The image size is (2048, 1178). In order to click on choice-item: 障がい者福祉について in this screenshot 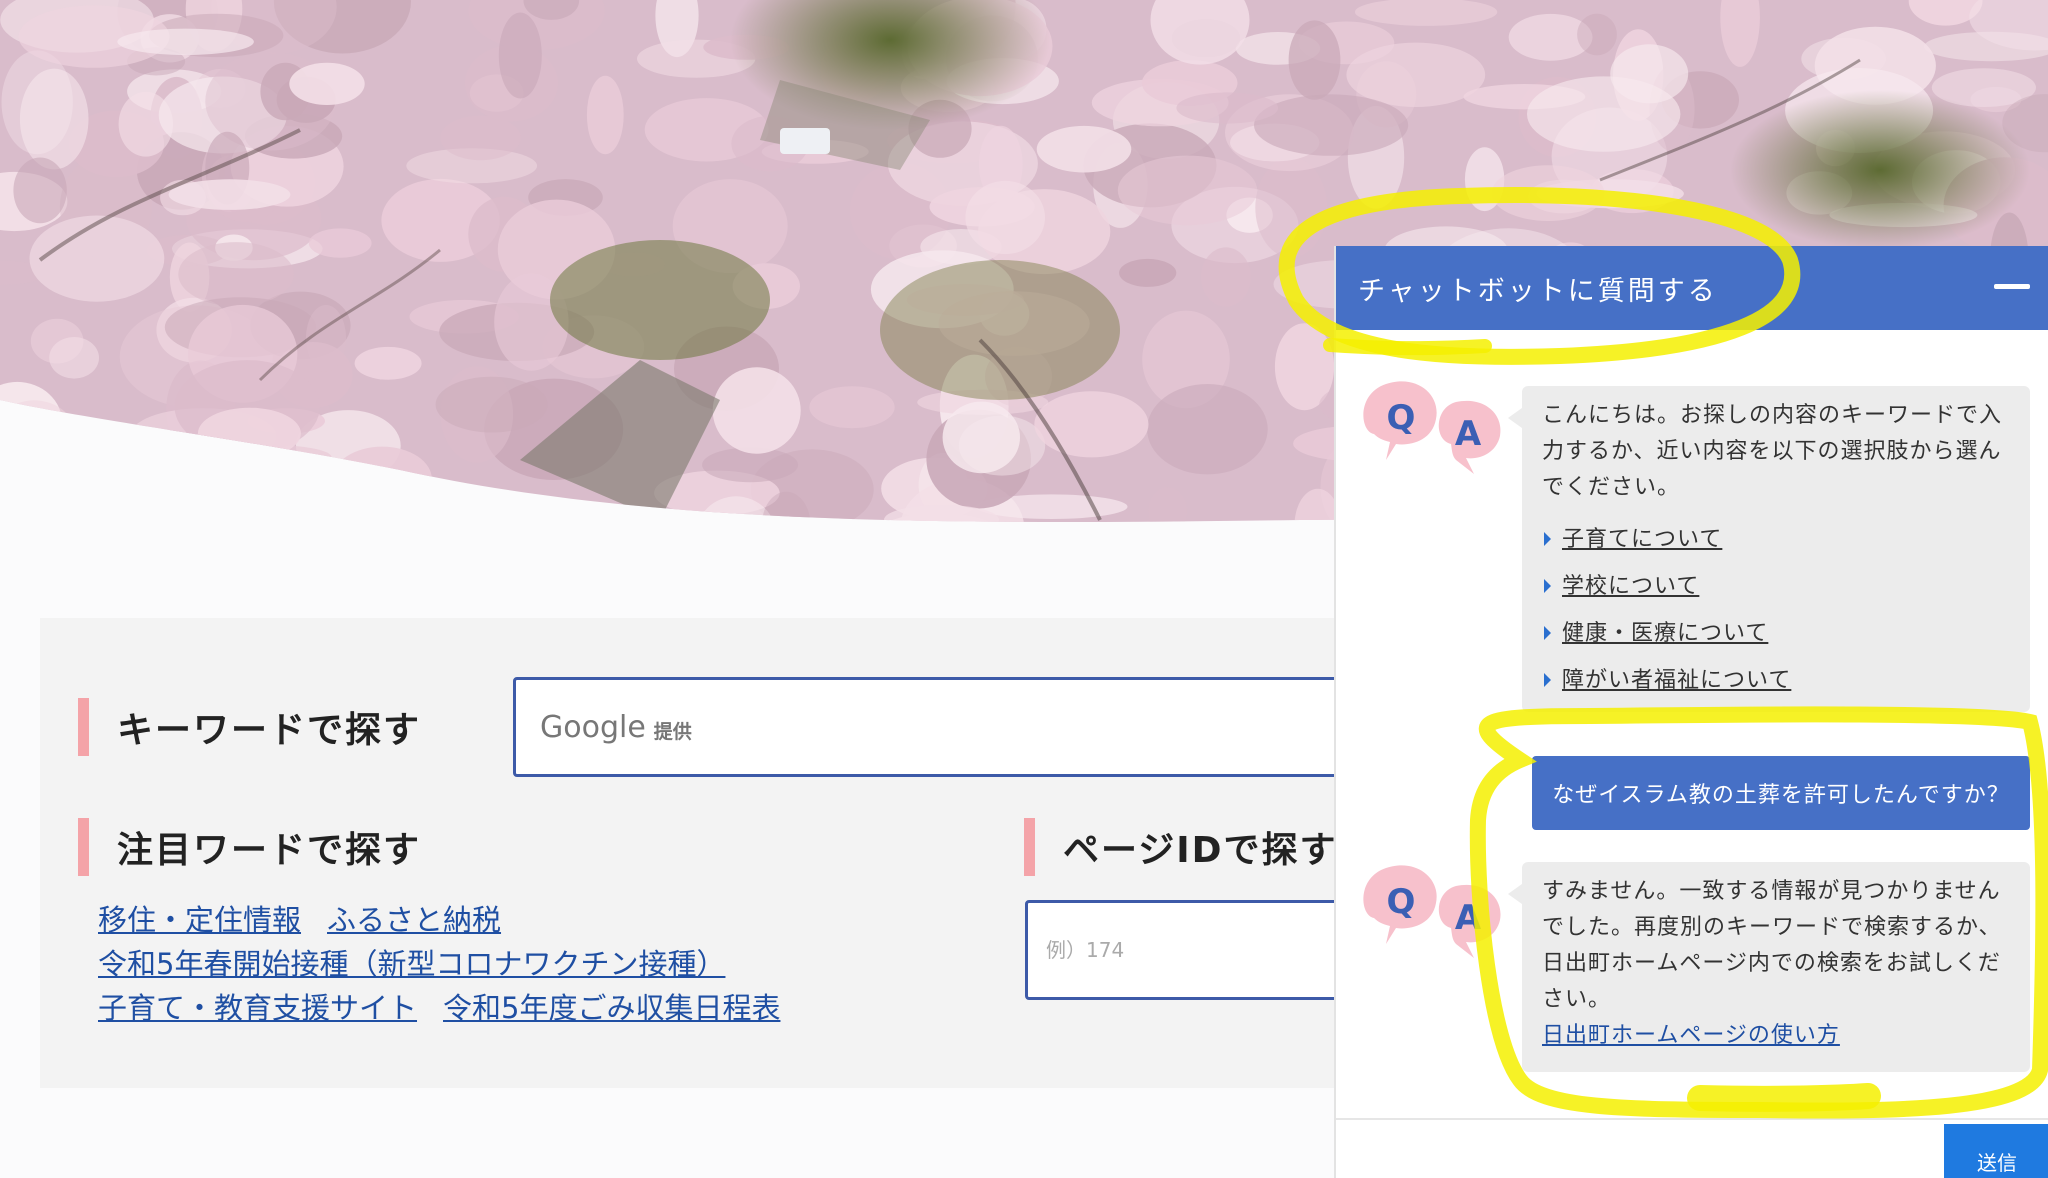, I will do `click(1776, 681)`.